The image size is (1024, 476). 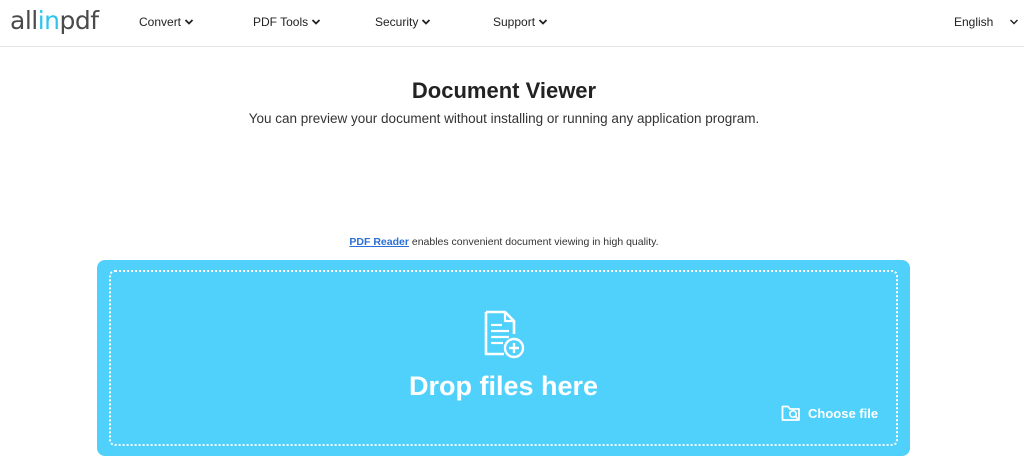 I want to click on language-label: English, so click(x=974, y=22).